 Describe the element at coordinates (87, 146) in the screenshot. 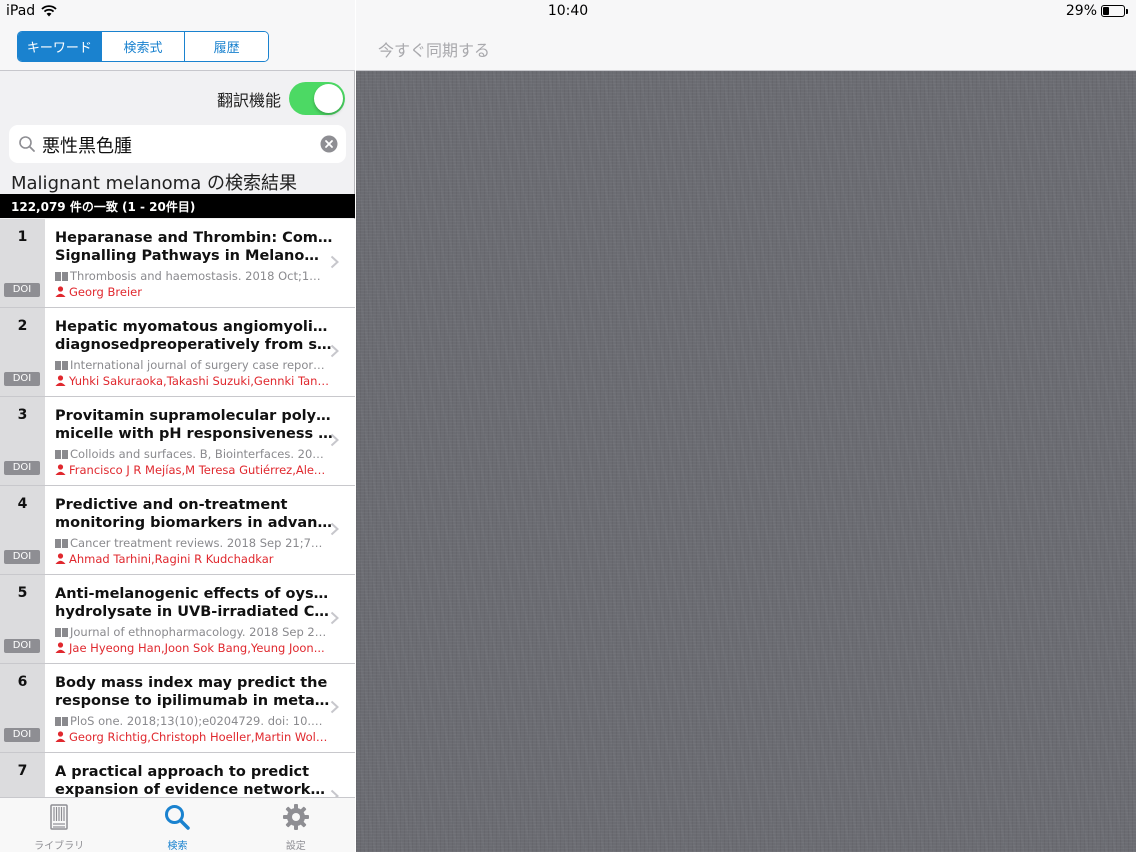

I see `search-query-text: 悪性黒色腫` at that location.